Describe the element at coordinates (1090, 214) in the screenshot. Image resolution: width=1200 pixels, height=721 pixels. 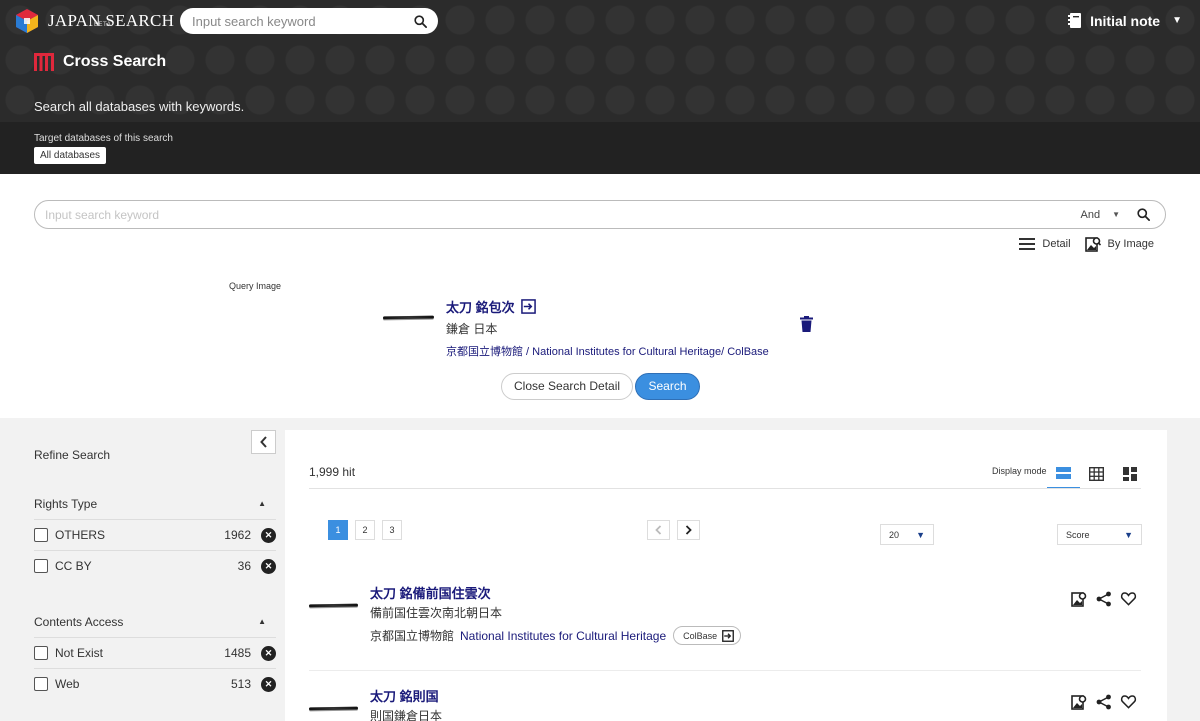
I see `operator-value: And` at that location.